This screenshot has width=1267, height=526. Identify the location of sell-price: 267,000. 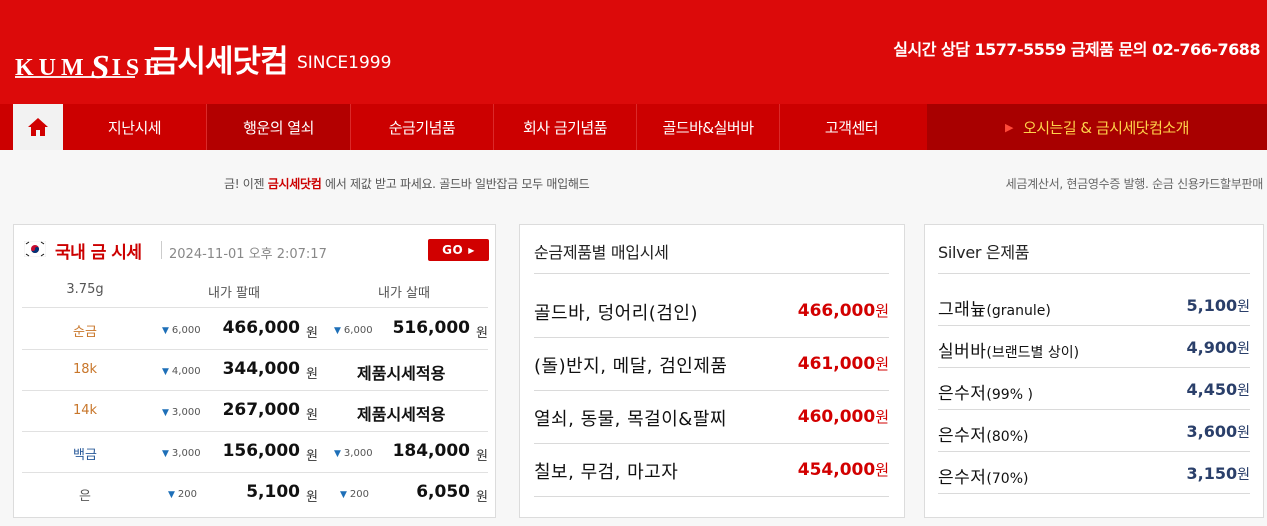
(261, 410).